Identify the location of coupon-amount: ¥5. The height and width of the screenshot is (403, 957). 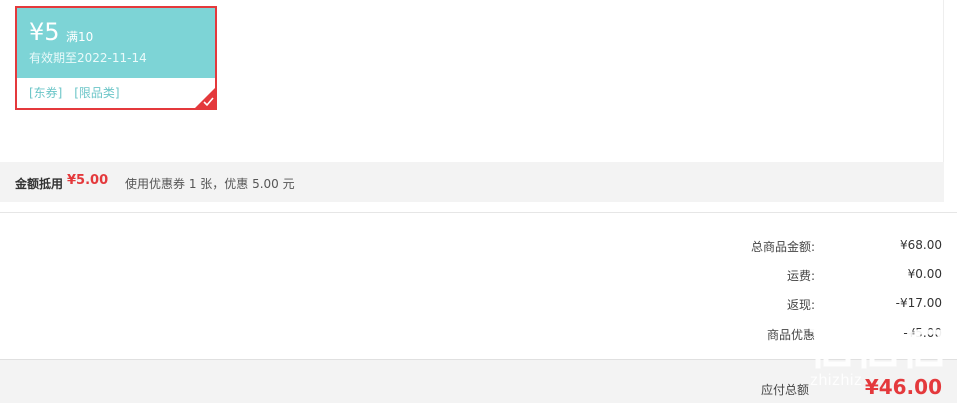
(44, 32).